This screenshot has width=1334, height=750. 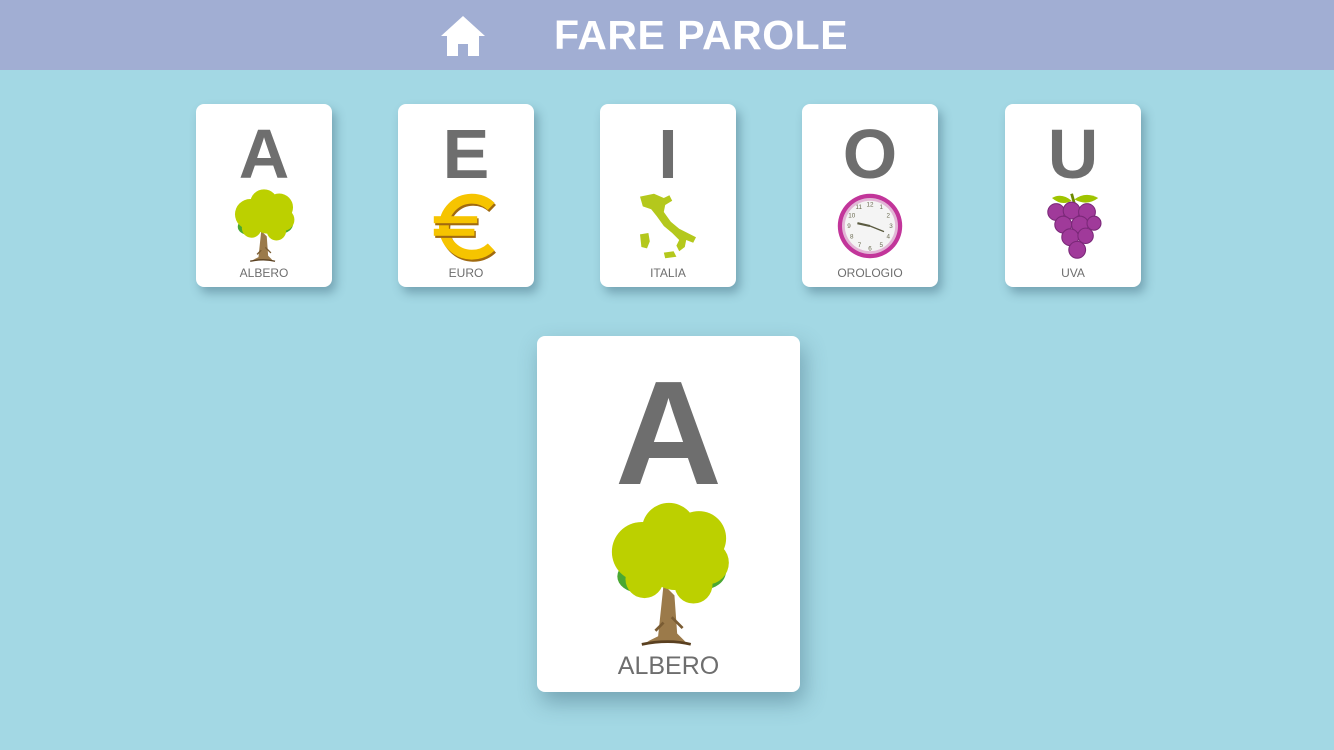 I want to click on home-icon, so click(x=463, y=36).